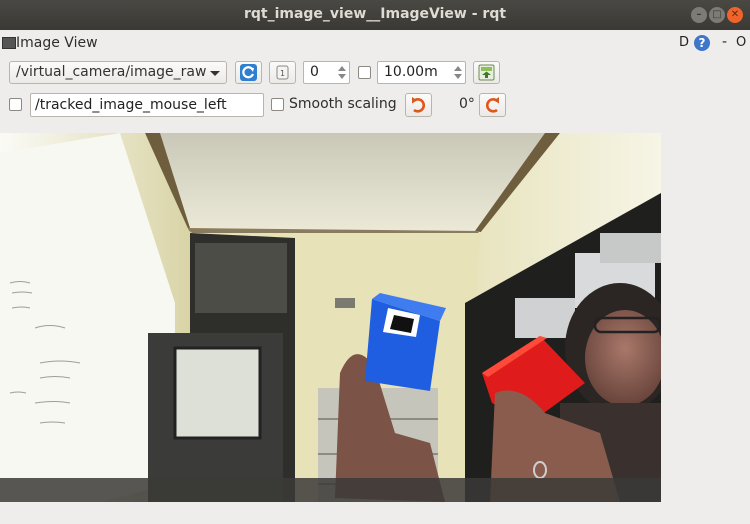  I want to click on mouse-publish-checkbox, so click(15, 104).